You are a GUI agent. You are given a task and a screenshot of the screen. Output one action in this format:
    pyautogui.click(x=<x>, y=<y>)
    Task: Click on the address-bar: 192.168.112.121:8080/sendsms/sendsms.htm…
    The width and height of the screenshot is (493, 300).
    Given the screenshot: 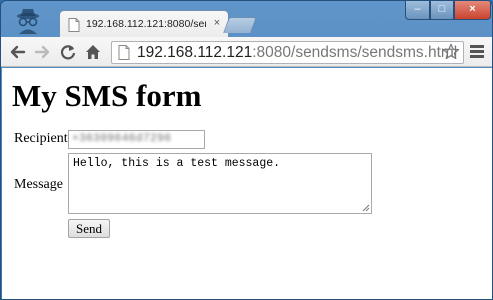 What is the action you would take?
    pyautogui.click(x=287, y=52)
    